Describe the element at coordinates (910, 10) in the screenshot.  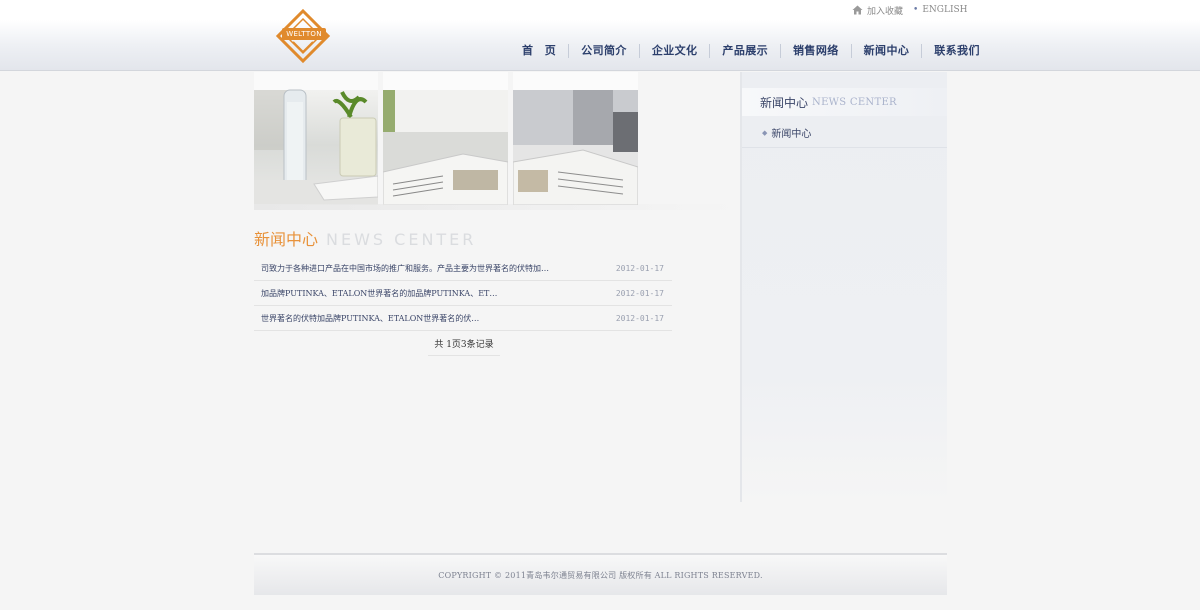
I see `top-links: 加入收藏 • ENGLISH` at that location.